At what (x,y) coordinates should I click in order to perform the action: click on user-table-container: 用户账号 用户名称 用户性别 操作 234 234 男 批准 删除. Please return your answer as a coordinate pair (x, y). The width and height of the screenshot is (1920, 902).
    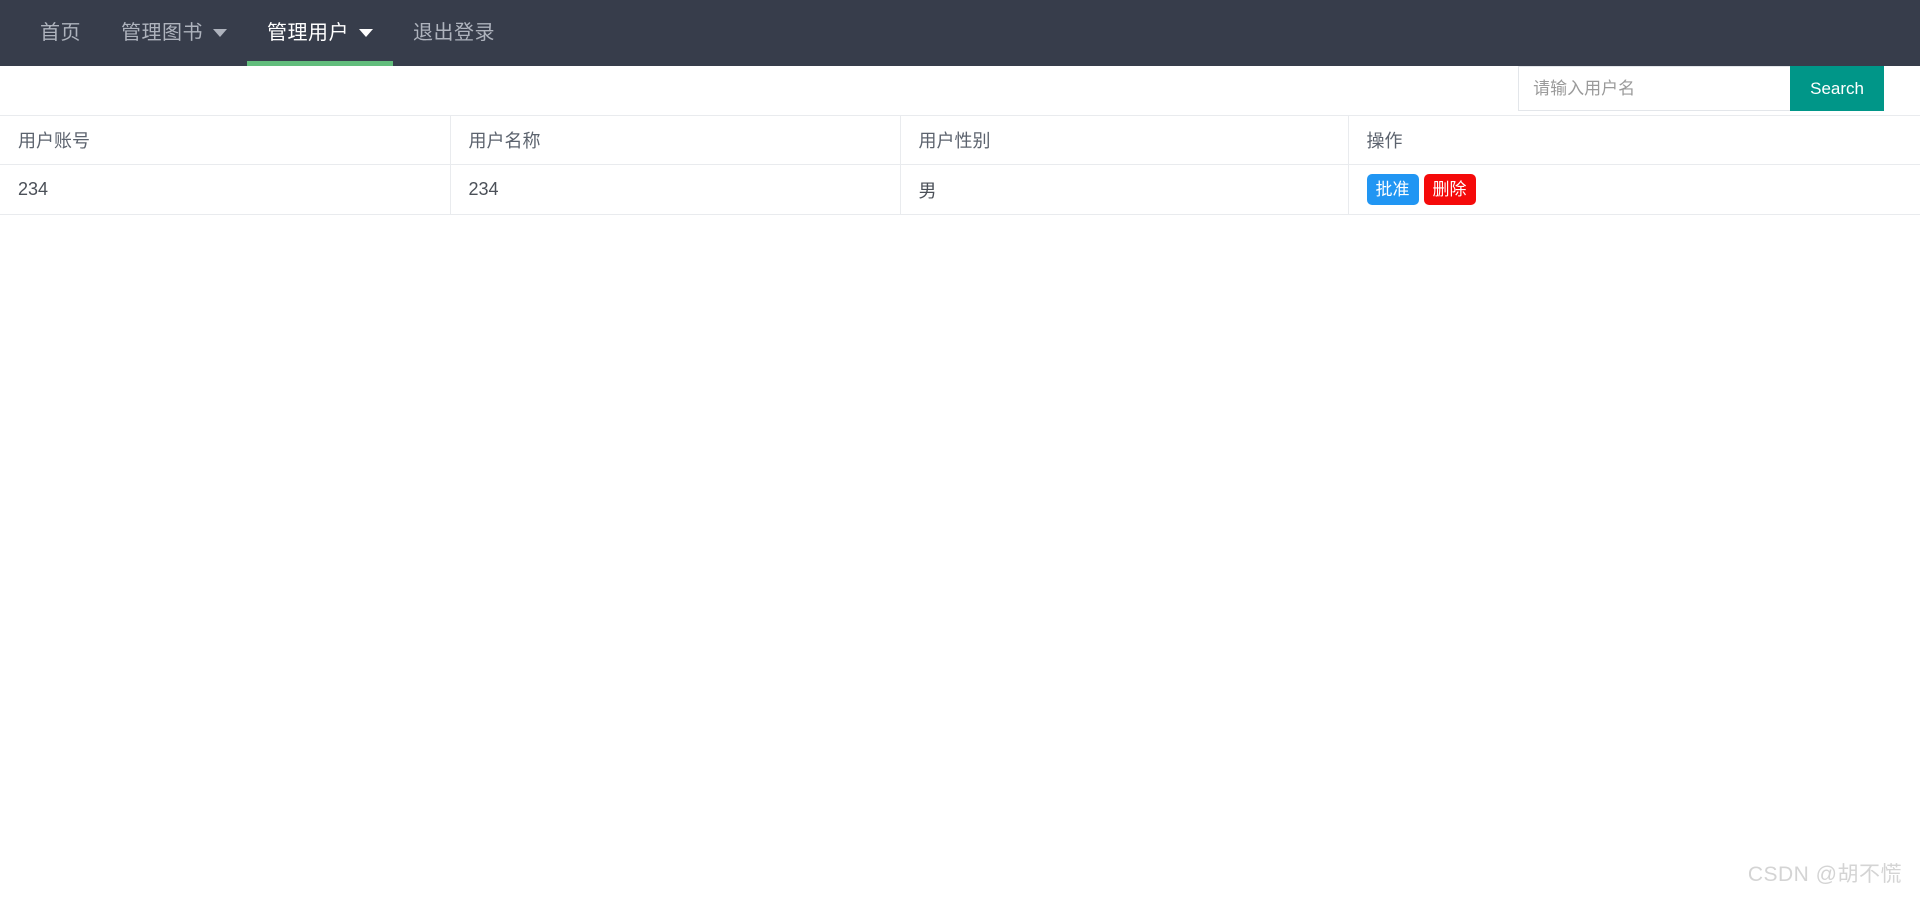
    Looking at the image, I should click on (960, 165).